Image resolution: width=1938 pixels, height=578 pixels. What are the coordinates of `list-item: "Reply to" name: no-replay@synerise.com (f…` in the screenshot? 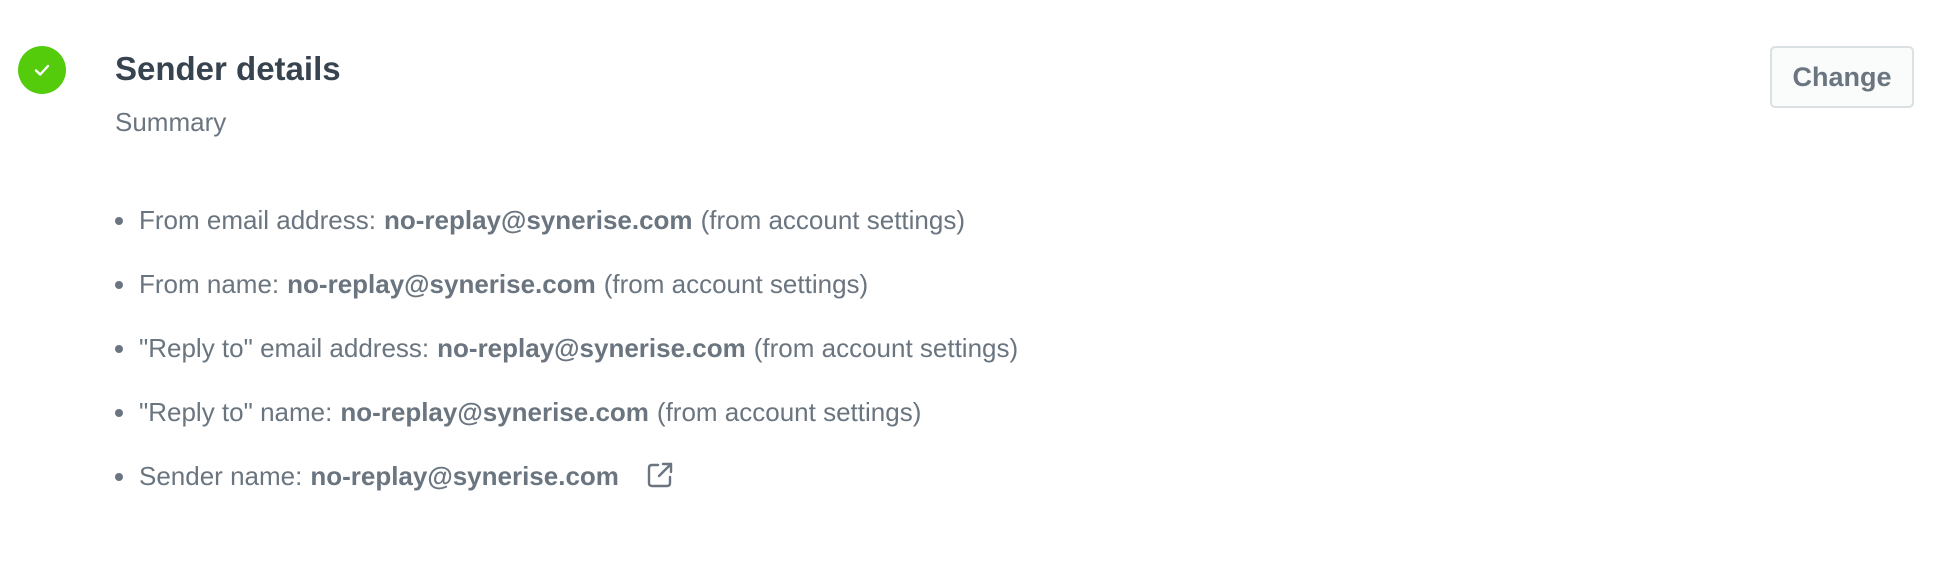 It's located at (566, 424).